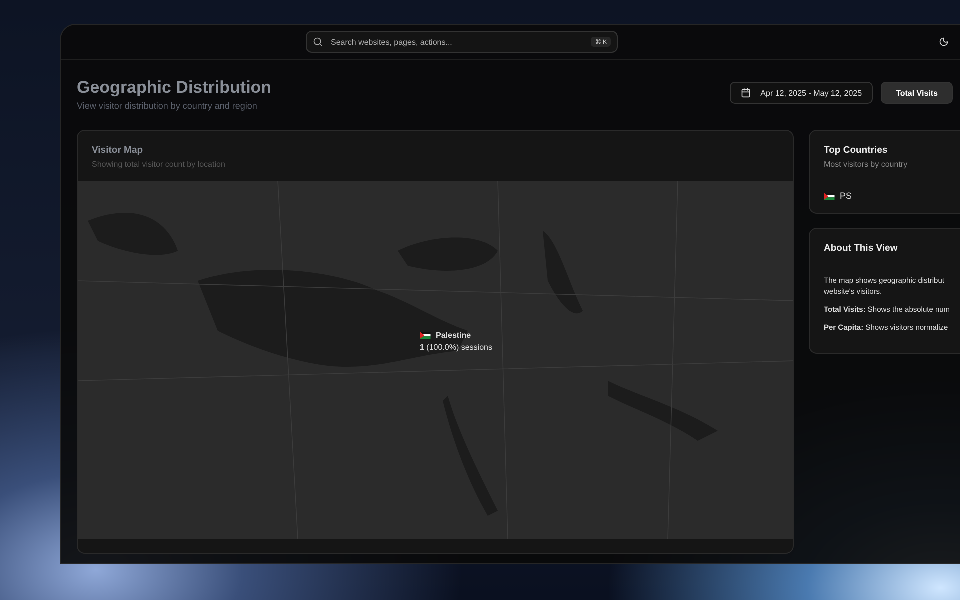 This screenshot has height=600, width=960. I want to click on page-subtitle: View visitor distribution by country and region, so click(167, 106).